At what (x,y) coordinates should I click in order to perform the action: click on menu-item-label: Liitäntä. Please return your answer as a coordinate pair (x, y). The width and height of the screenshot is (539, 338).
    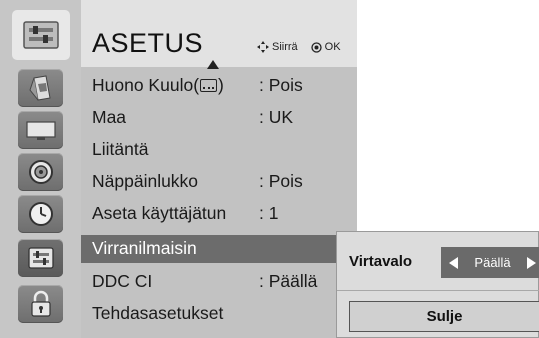
    Looking at the image, I should click on (120, 149).